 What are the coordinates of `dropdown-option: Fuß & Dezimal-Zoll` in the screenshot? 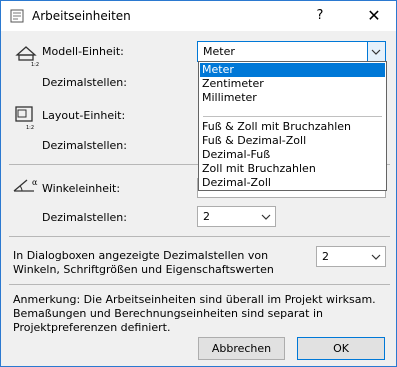 It's located at (292, 141).